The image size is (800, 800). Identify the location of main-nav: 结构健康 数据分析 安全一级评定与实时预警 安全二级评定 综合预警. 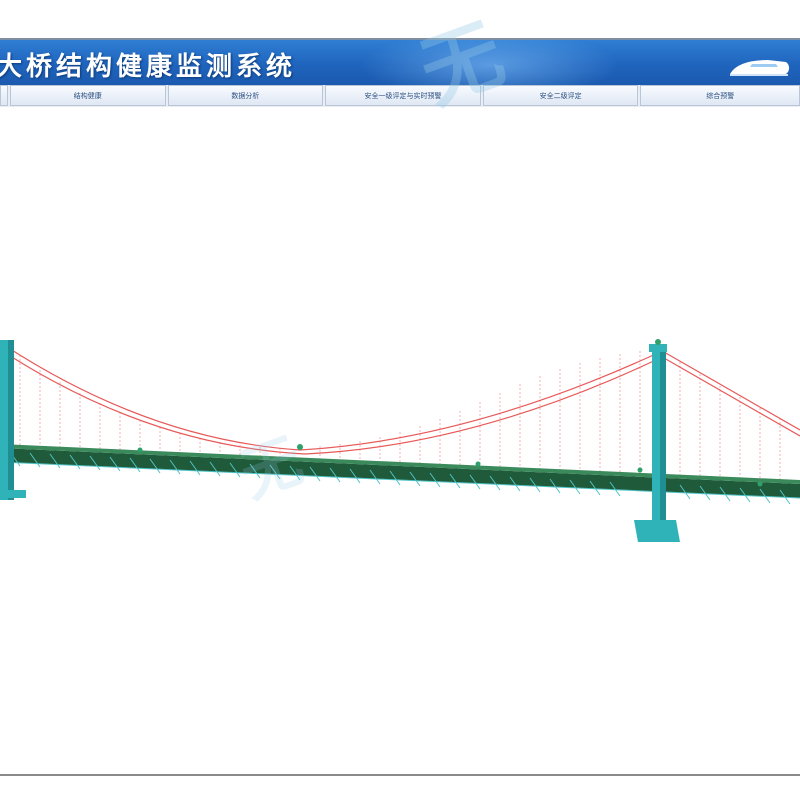
(400, 96).